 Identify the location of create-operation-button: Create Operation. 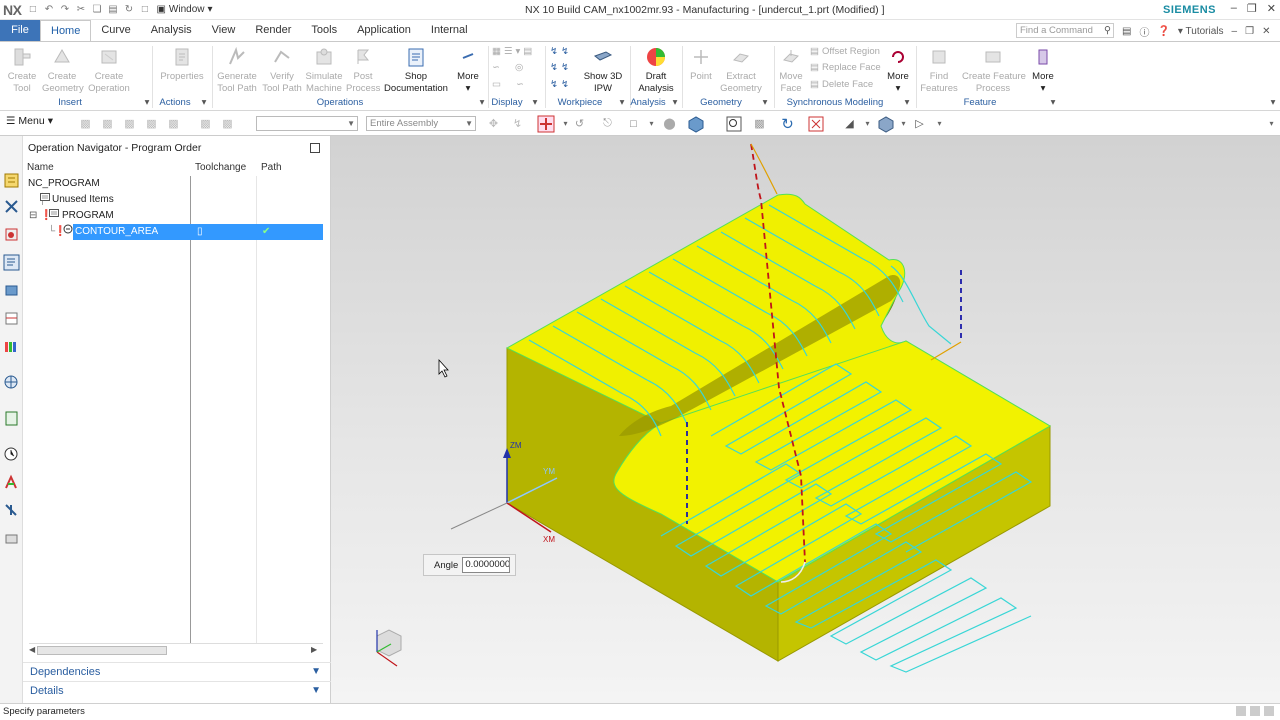
(109, 70).